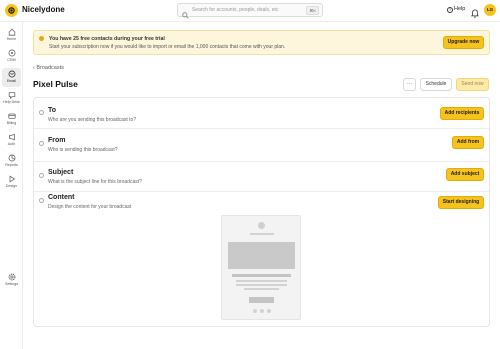  I want to click on preview-hero-image, so click(261, 255).